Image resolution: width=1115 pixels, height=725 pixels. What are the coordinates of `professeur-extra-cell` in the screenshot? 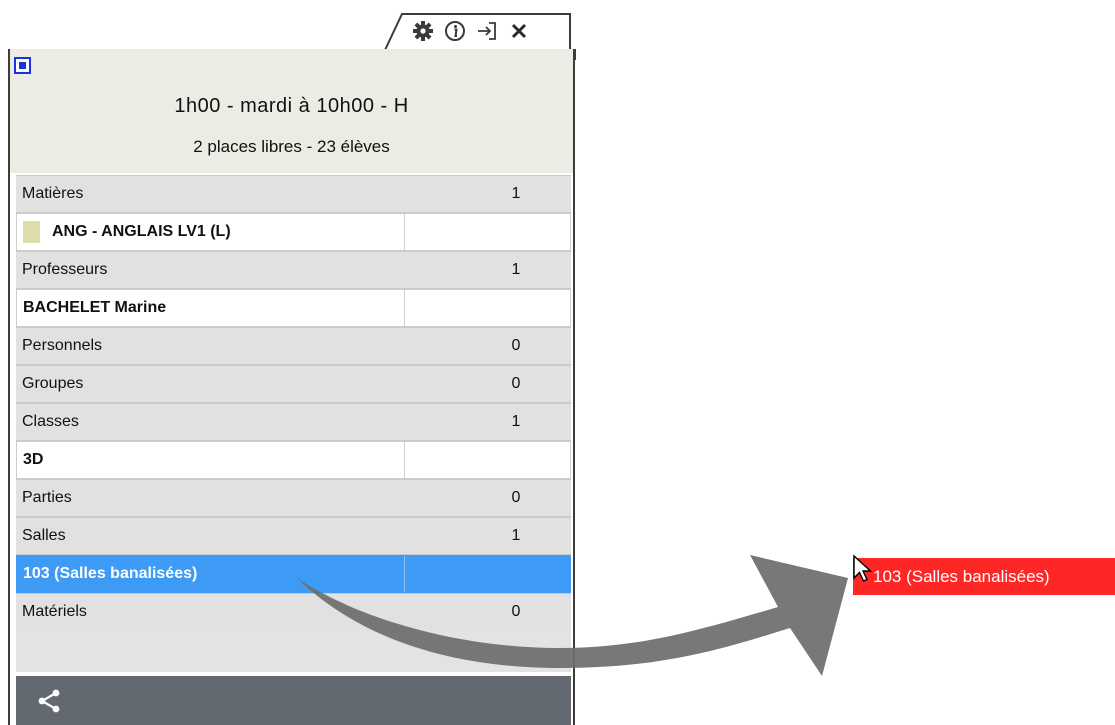 It's located at (487, 308).